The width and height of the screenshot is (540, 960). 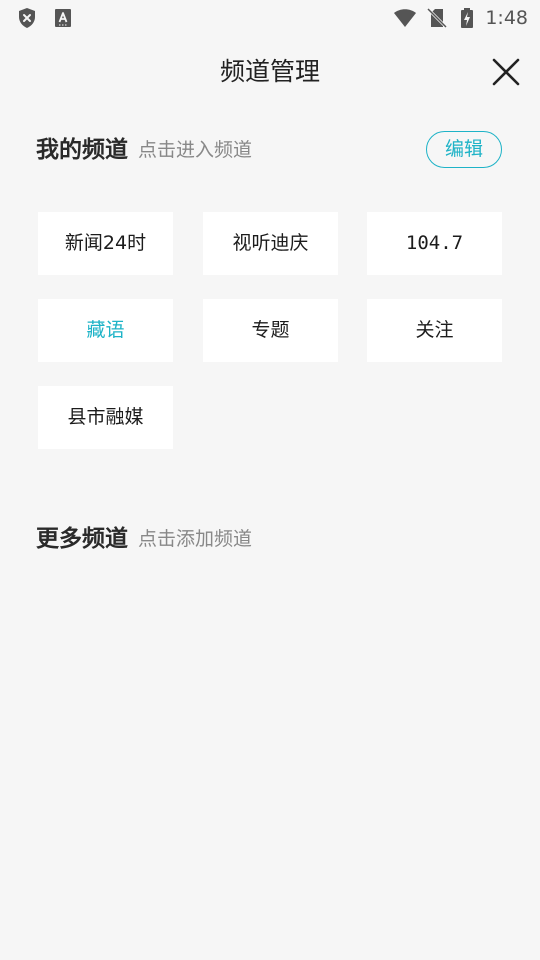 I want to click on header: 频道管理, so click(x=270, y=72).